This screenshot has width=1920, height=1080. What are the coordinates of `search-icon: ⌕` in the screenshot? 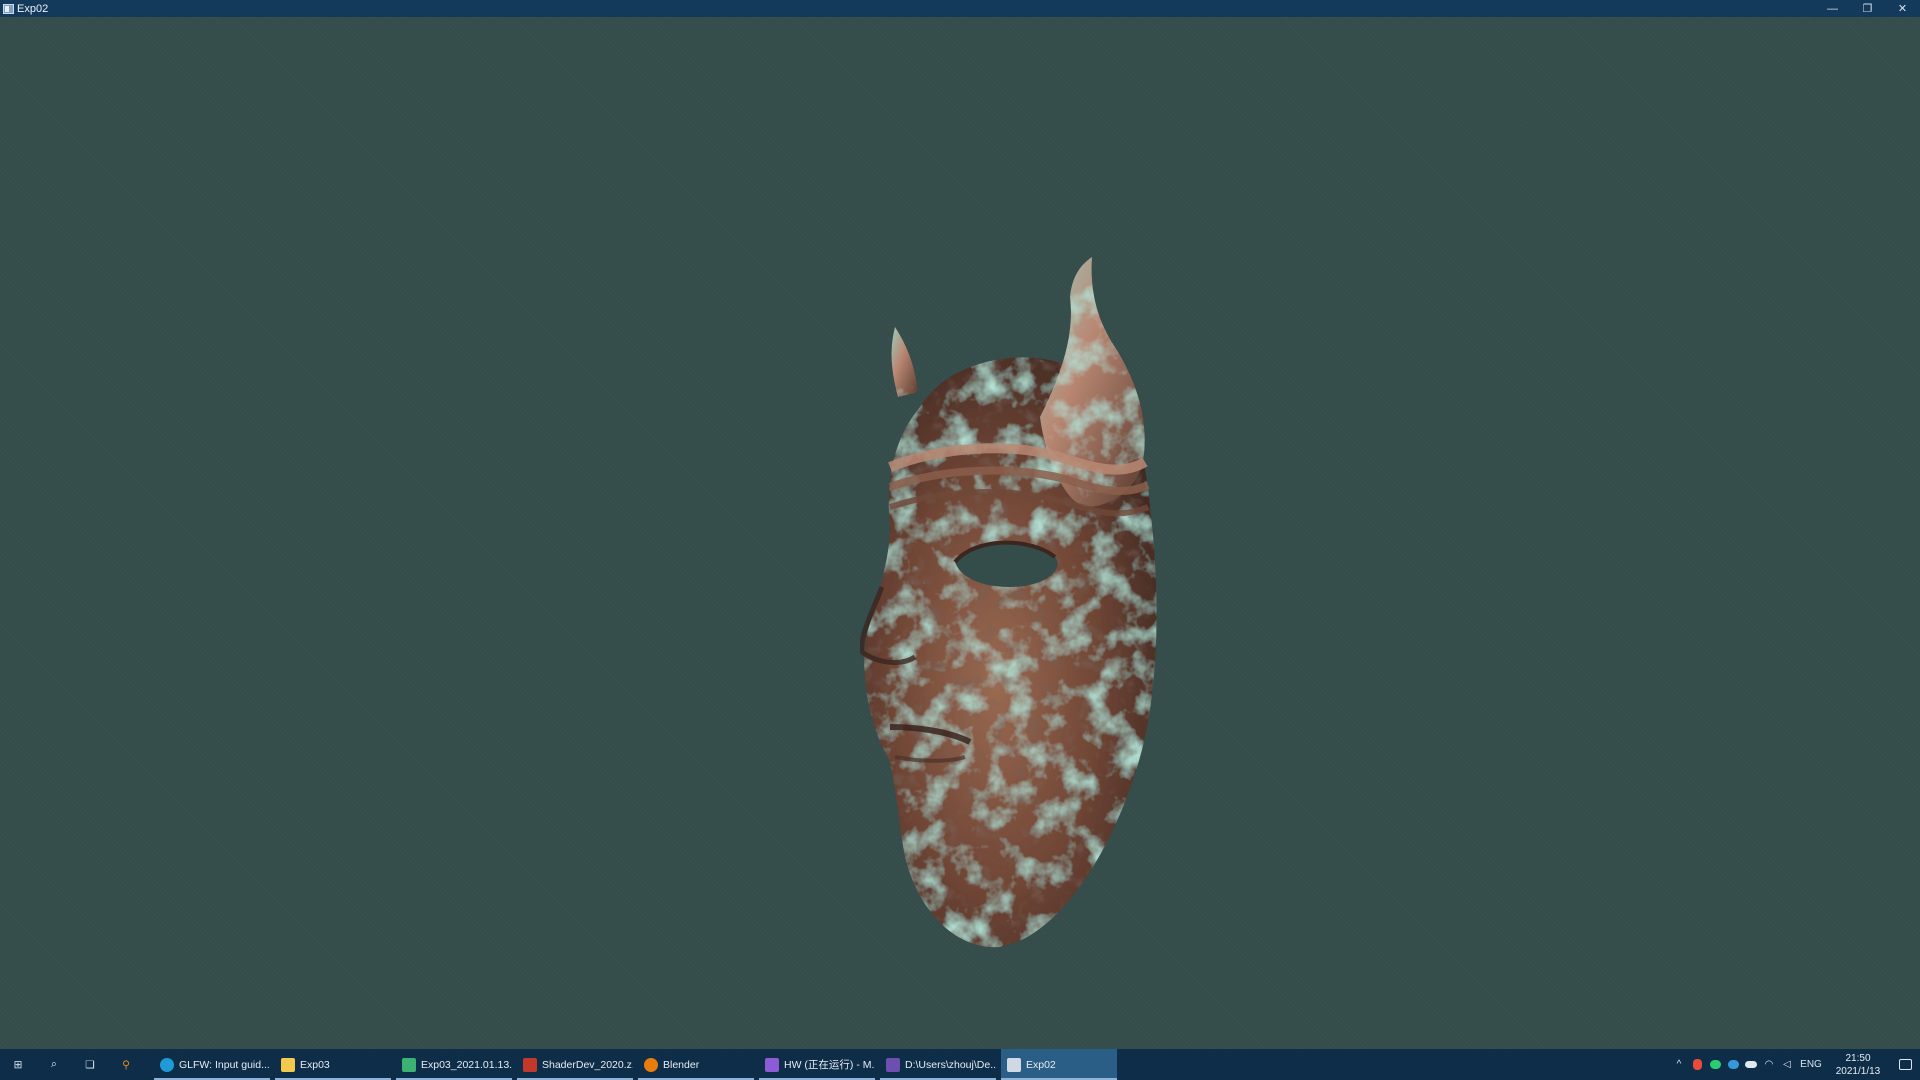 It's located at (54, 1064).